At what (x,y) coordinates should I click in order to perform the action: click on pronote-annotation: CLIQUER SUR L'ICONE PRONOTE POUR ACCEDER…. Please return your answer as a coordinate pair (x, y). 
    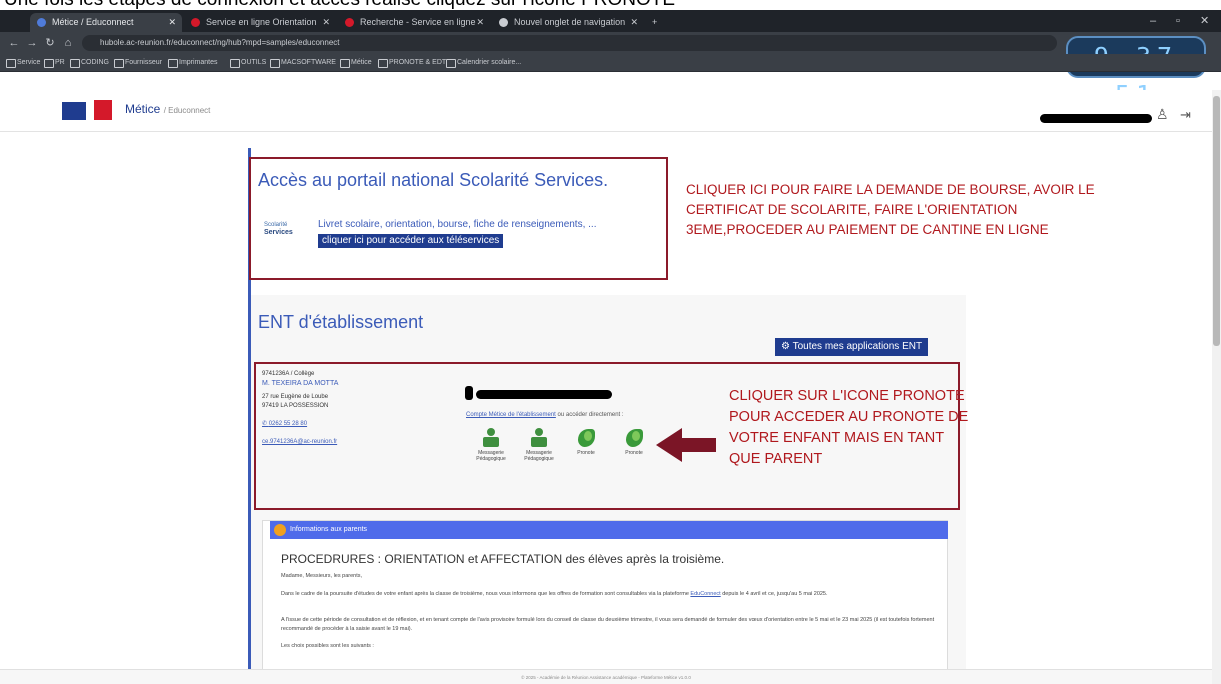
    Looking at the image, I should click on (849, 427).